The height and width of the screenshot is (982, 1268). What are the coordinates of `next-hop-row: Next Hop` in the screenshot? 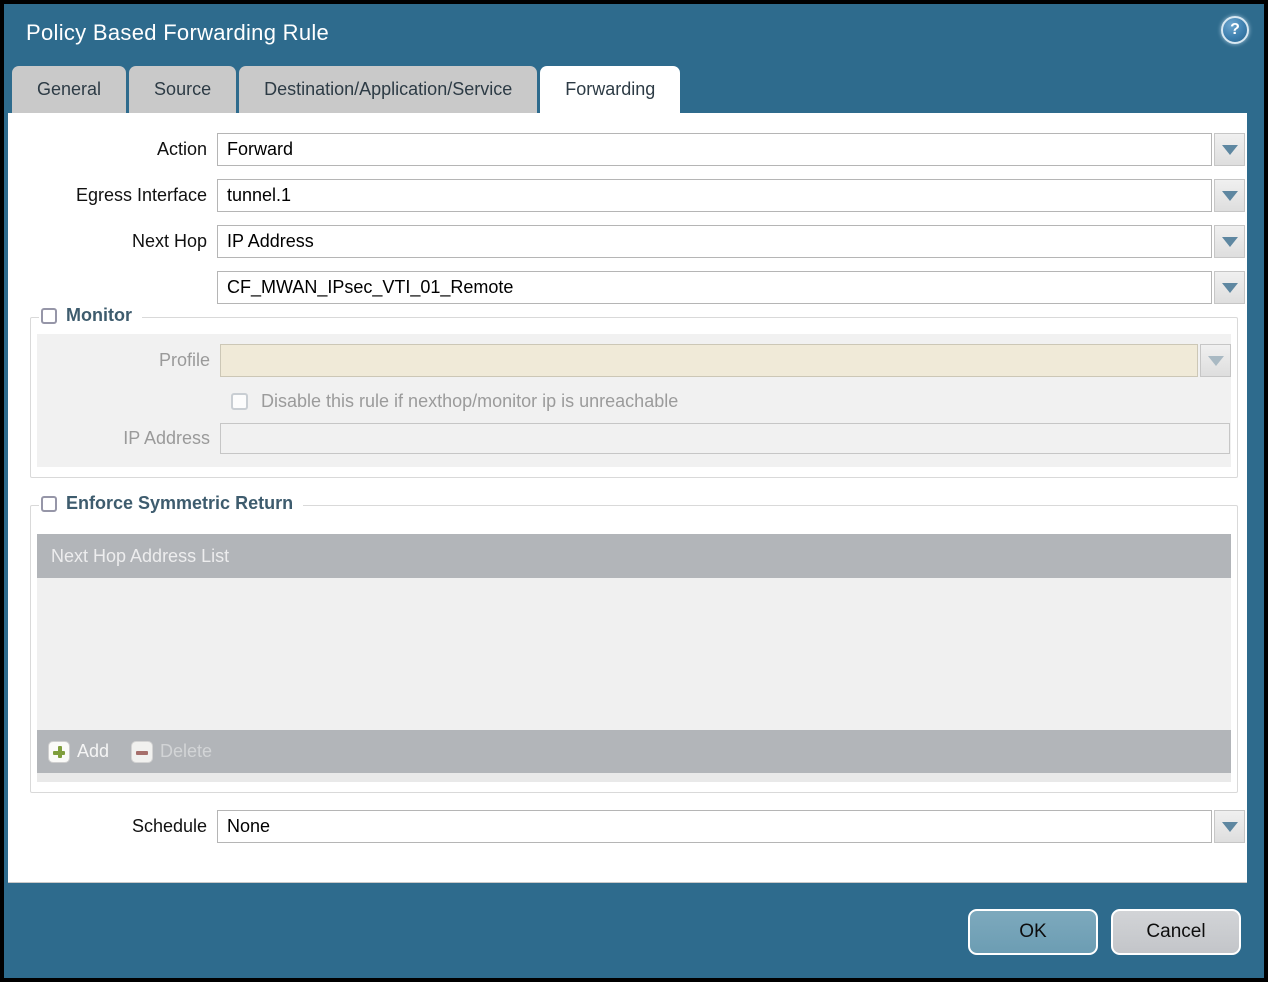 It's located at (626, 241).